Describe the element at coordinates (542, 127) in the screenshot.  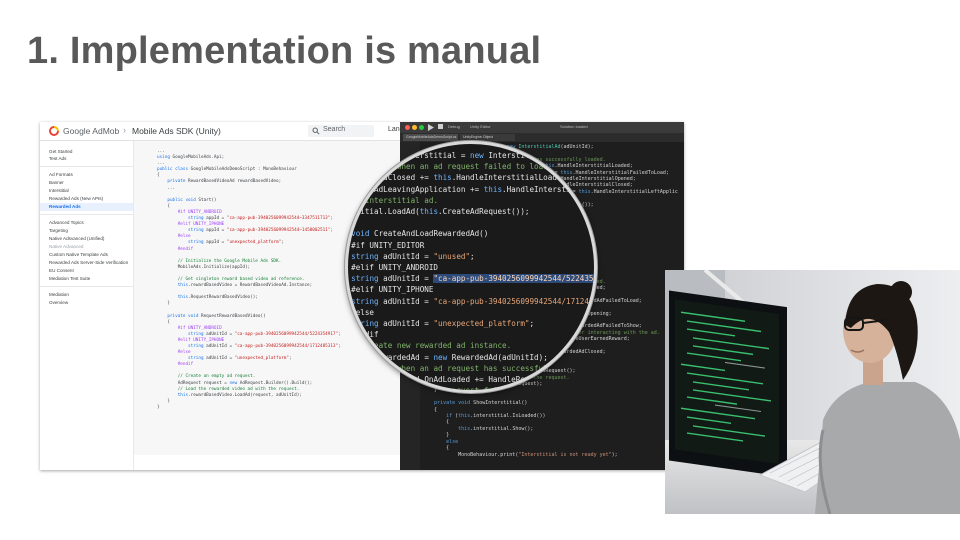
I see `ide-titlebar: Debug Unity Editor Solution loaded` at that location.